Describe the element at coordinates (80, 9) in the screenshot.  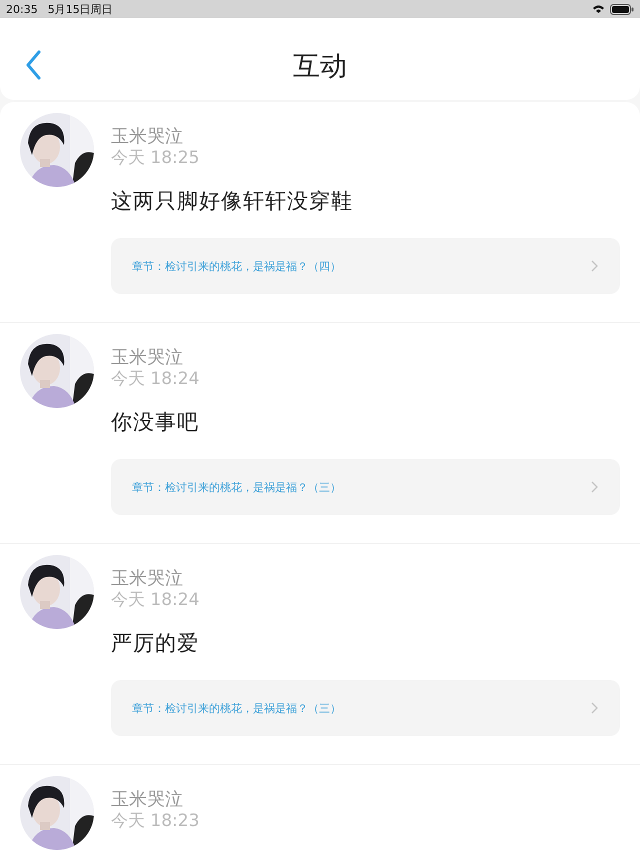
I see `status-date: 5月15日周日` at that location.